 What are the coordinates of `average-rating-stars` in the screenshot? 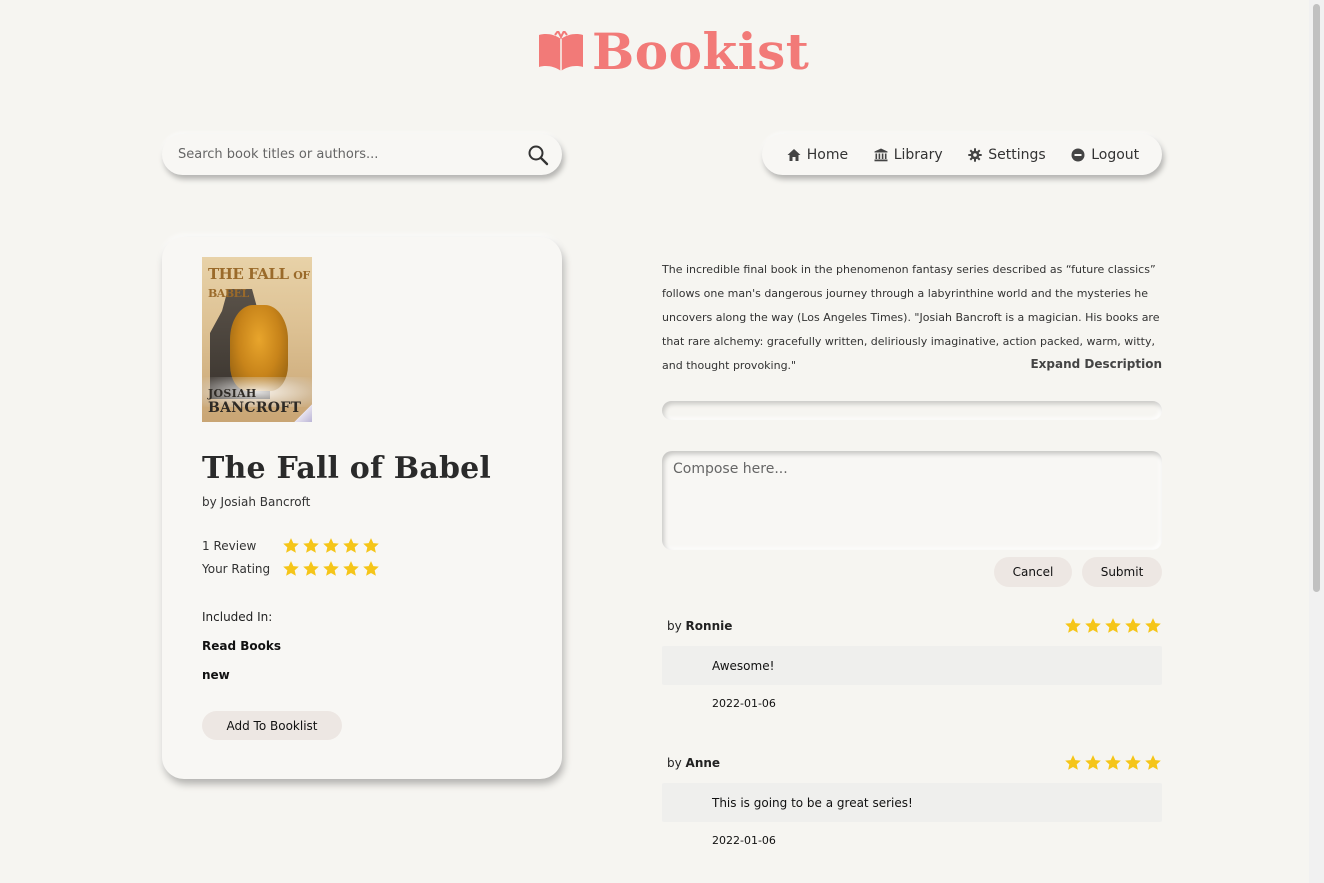 It's located at (331, 546).